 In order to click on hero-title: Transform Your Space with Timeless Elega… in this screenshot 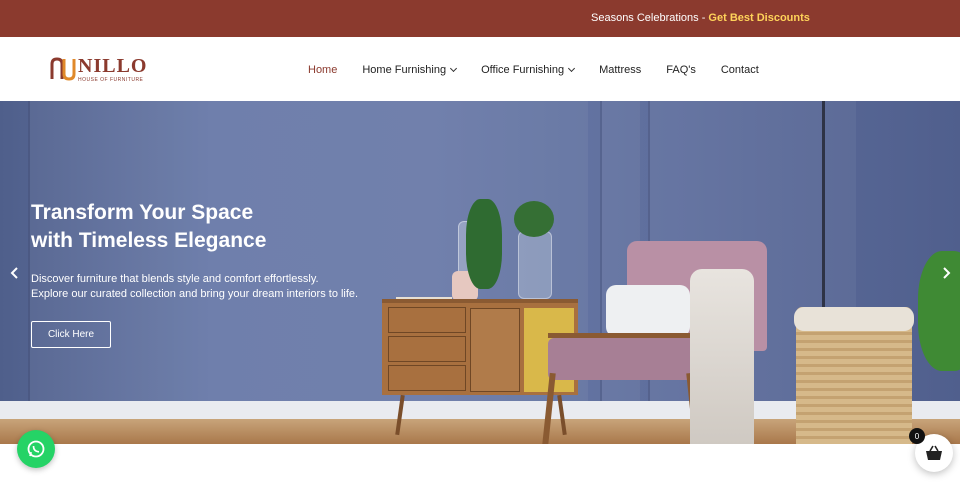, I will do `click(191, 227)`.